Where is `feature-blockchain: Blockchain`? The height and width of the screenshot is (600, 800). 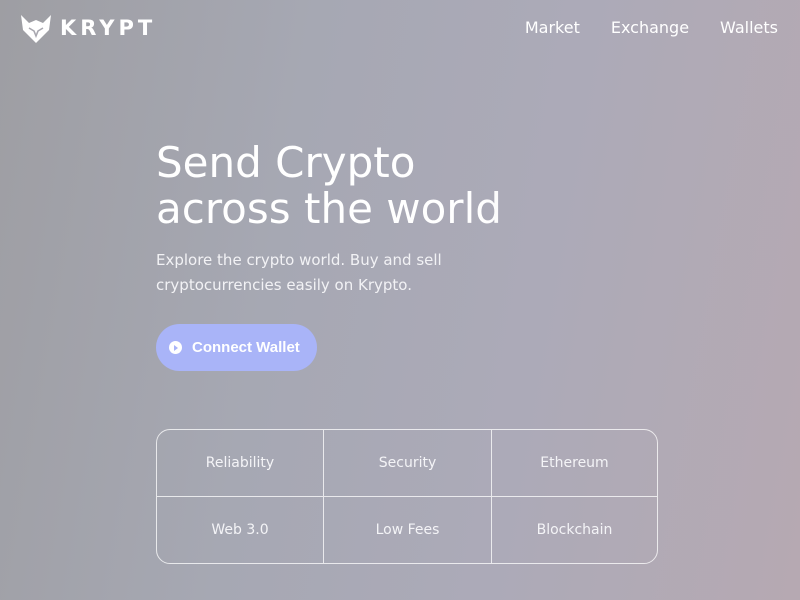 feature-blockchain: Blockchain is located at coordinates (574, 530).